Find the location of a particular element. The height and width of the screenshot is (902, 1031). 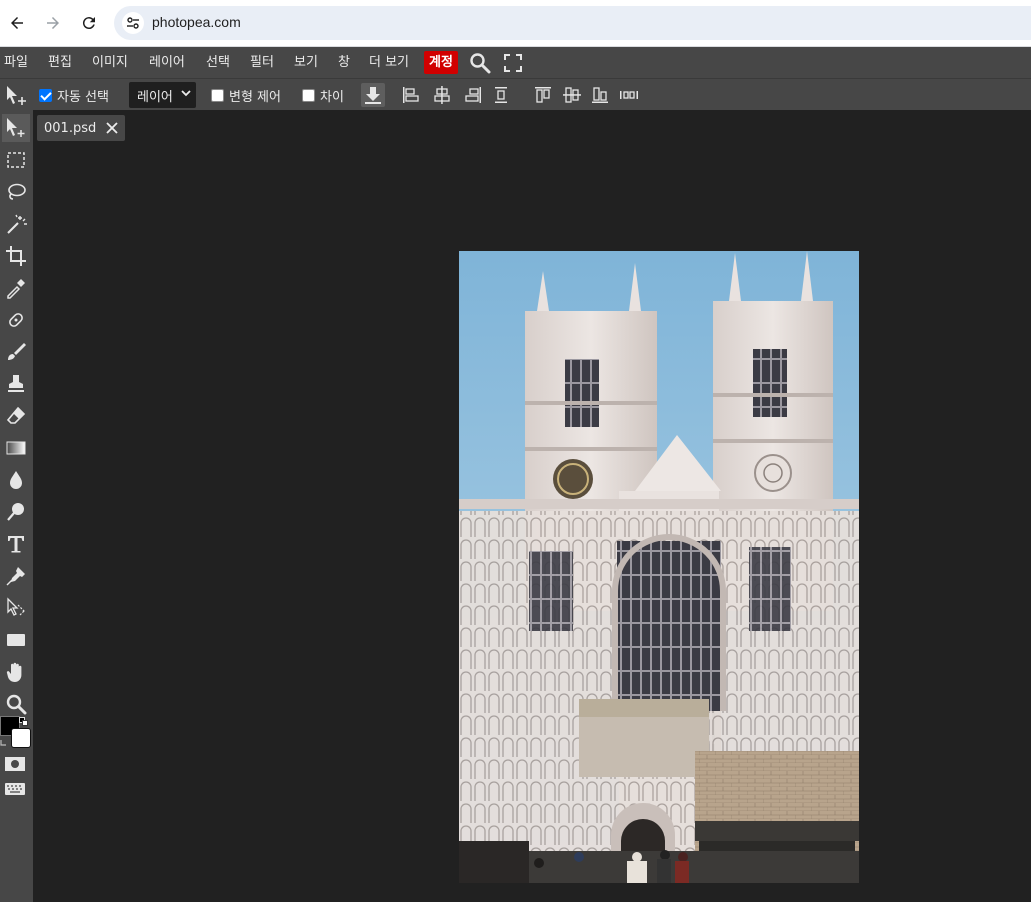

path-select-icon is located at coordinates (16, 606).